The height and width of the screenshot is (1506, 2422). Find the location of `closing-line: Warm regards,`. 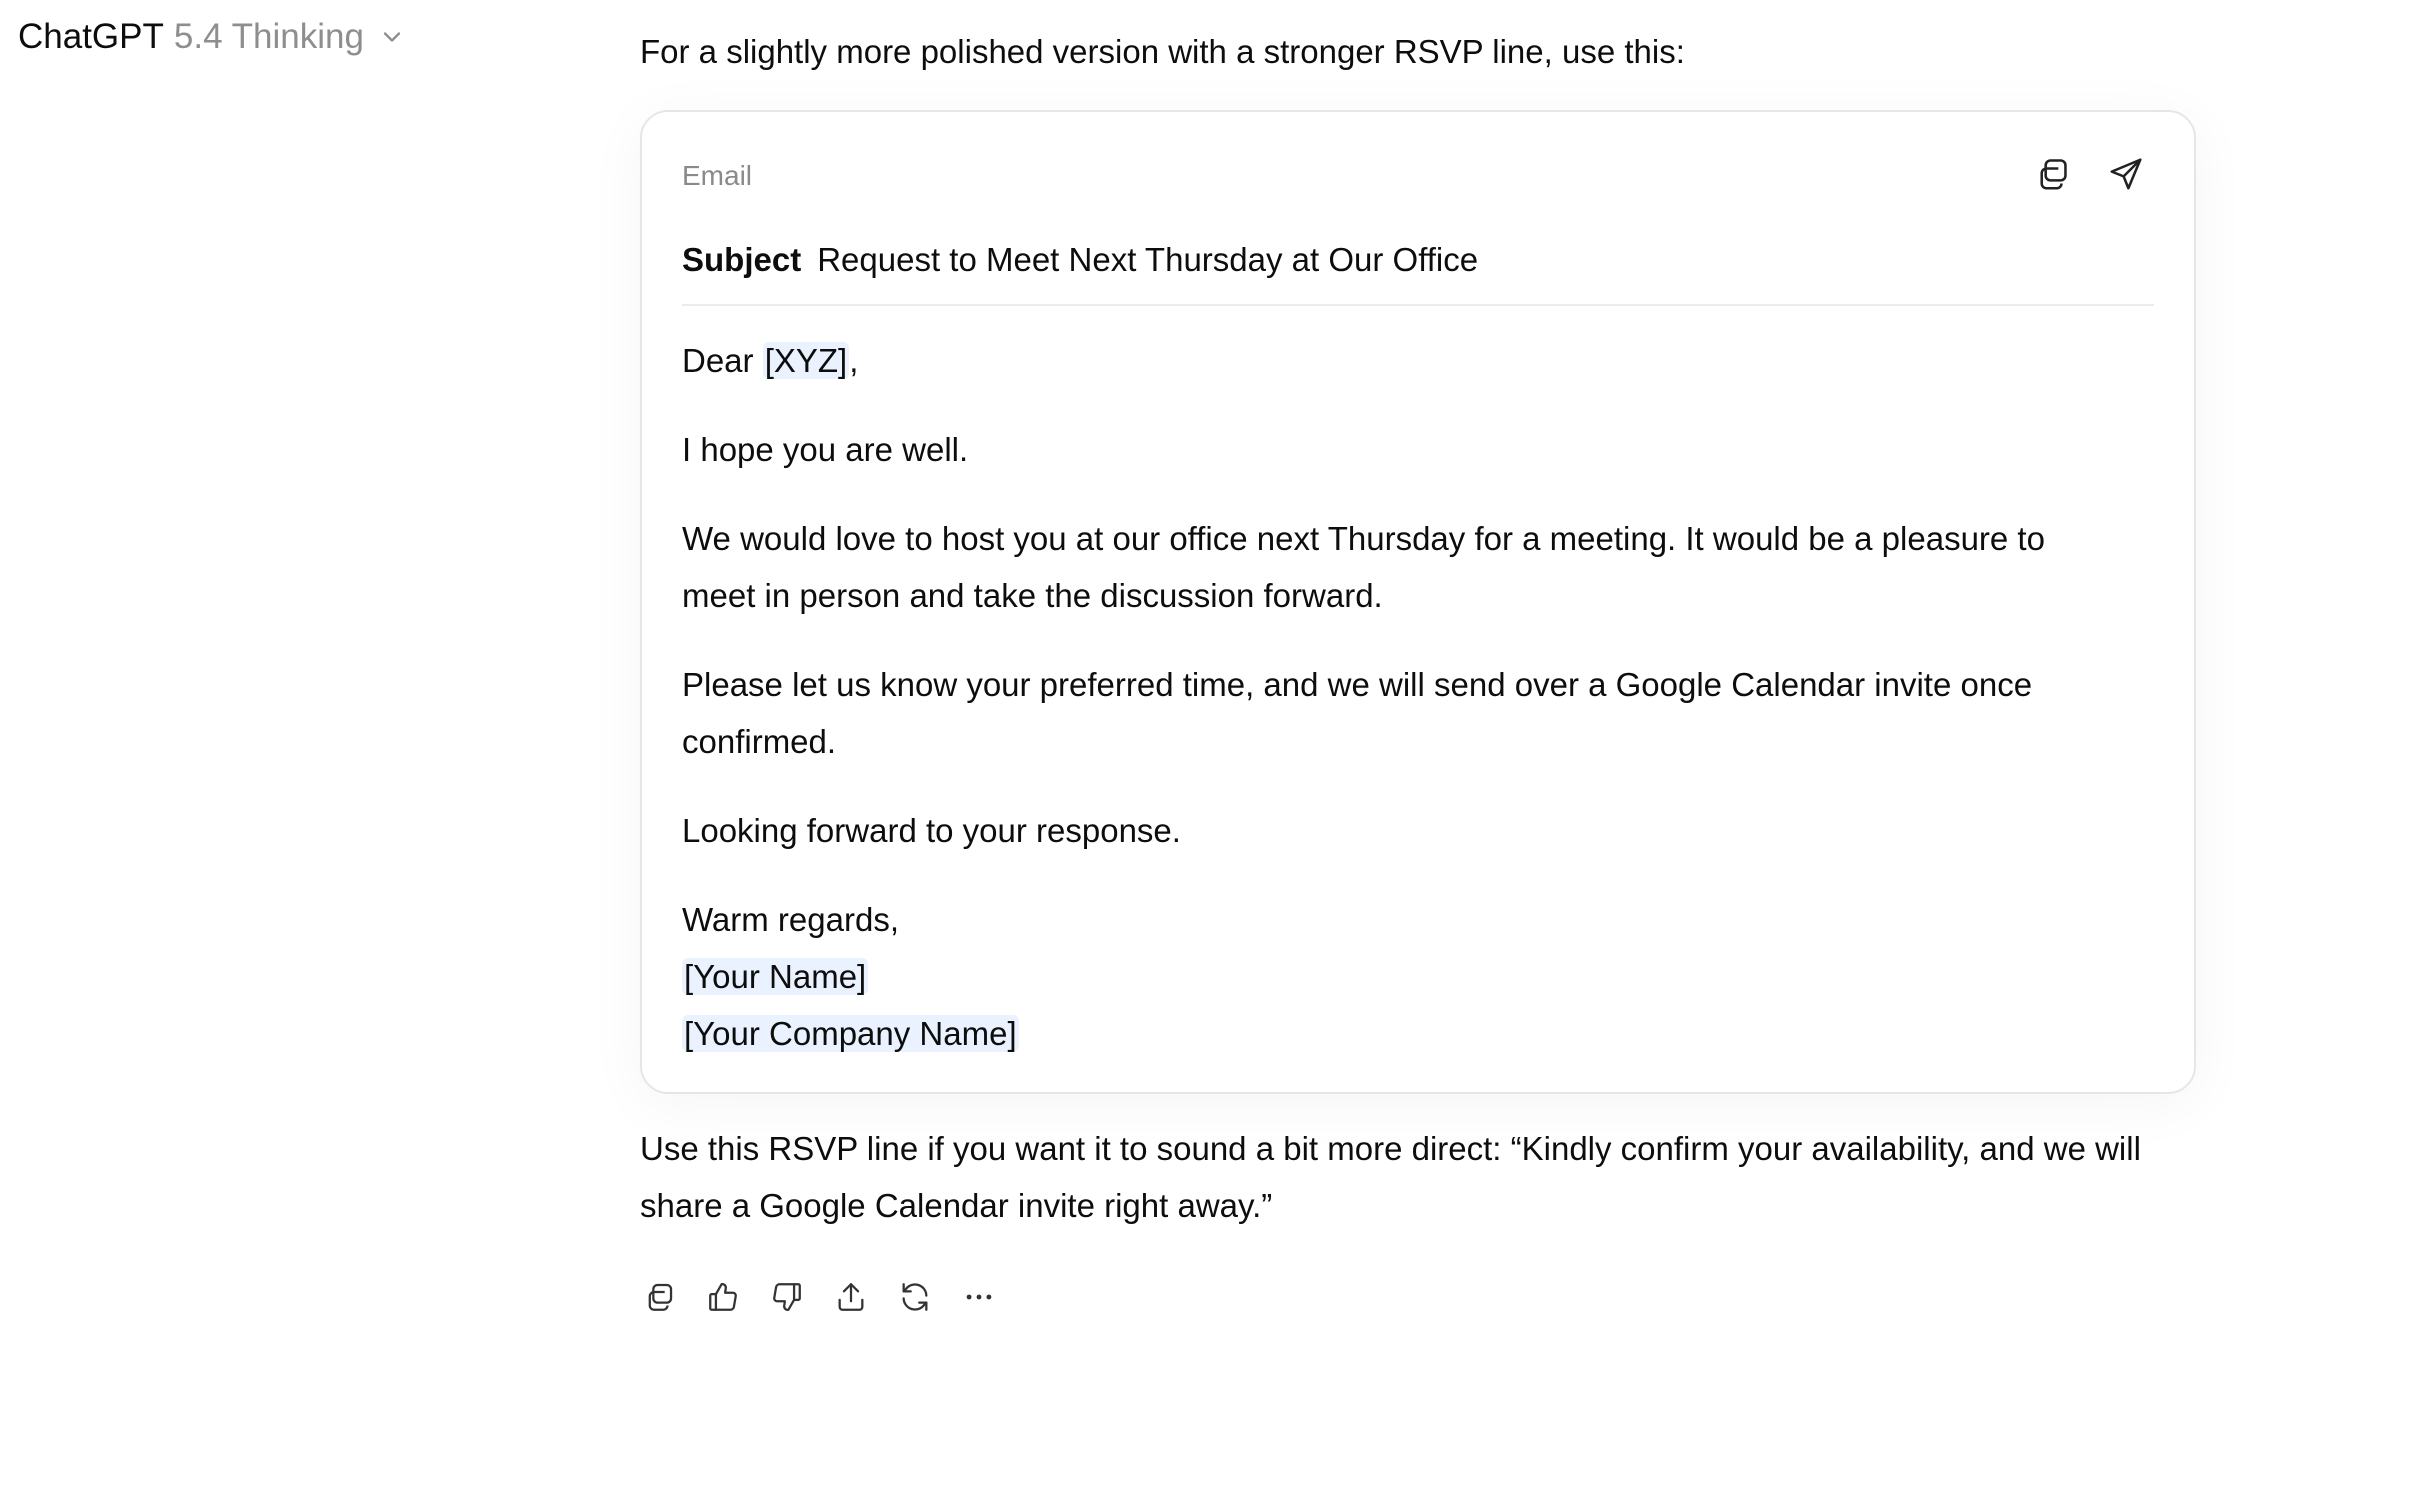

closing-line: Warm regards, is located at coordinates (790, 919).